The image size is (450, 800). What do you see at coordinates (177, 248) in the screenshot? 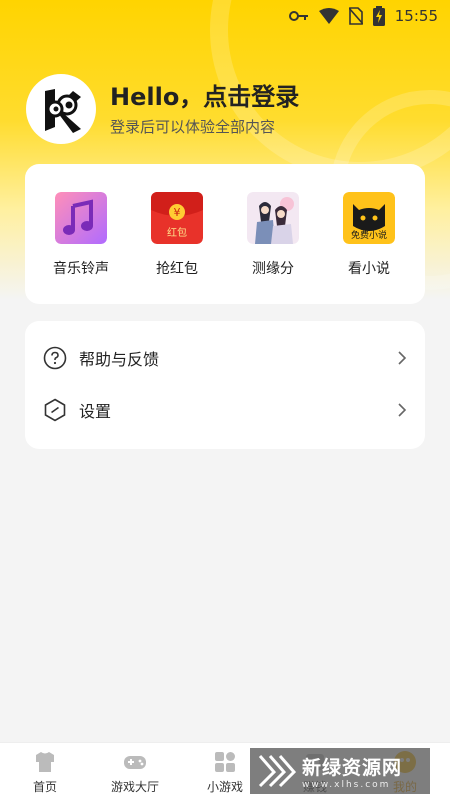
I see `quick-item-red-envelope: ¥ 红包 抢红包` at bounding box center [177, 248].